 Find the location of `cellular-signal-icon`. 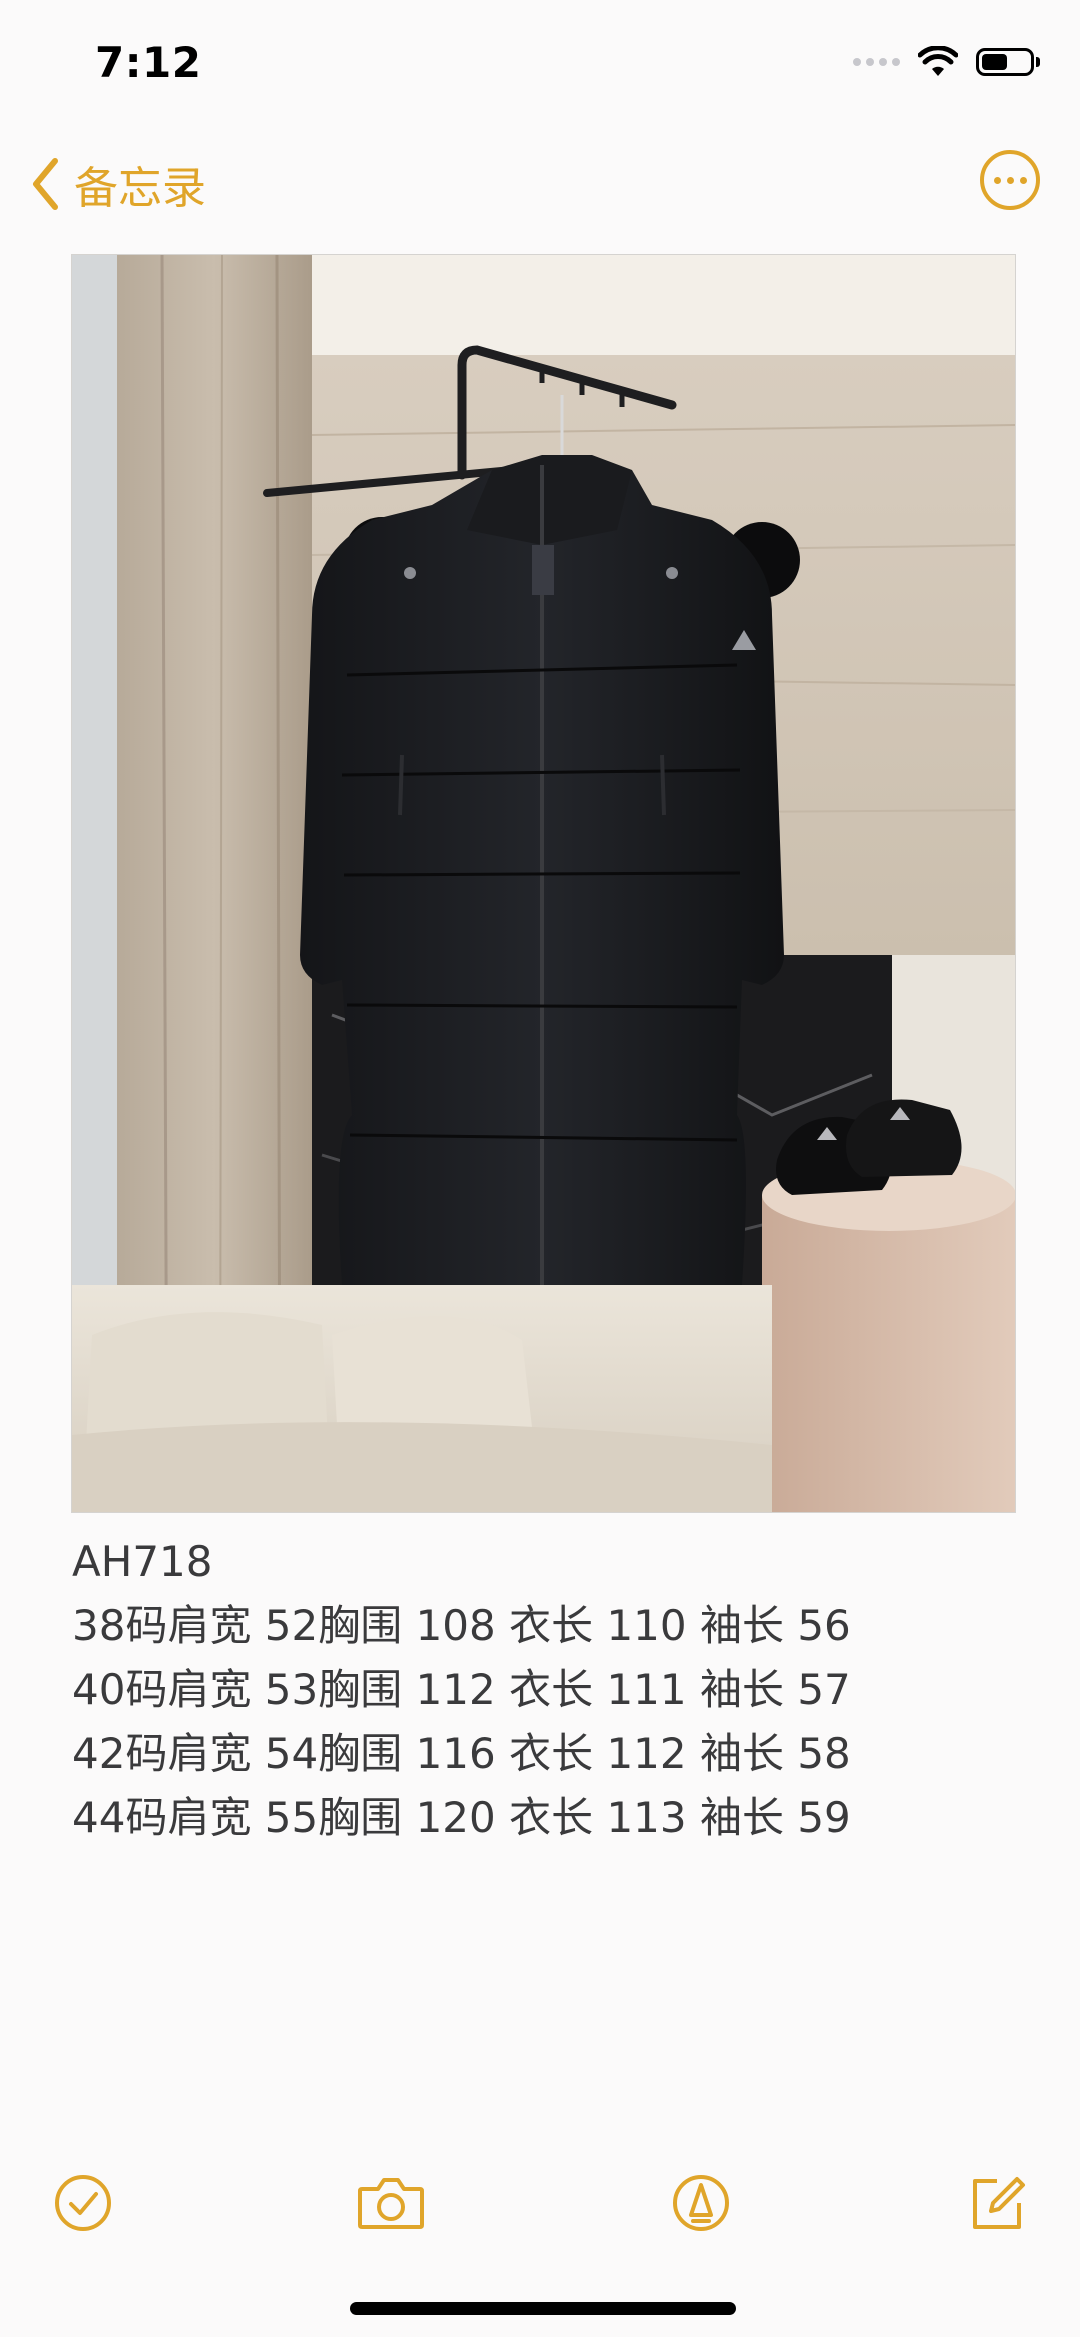

cellular-signal-icon is located at coordinates (876, 62).